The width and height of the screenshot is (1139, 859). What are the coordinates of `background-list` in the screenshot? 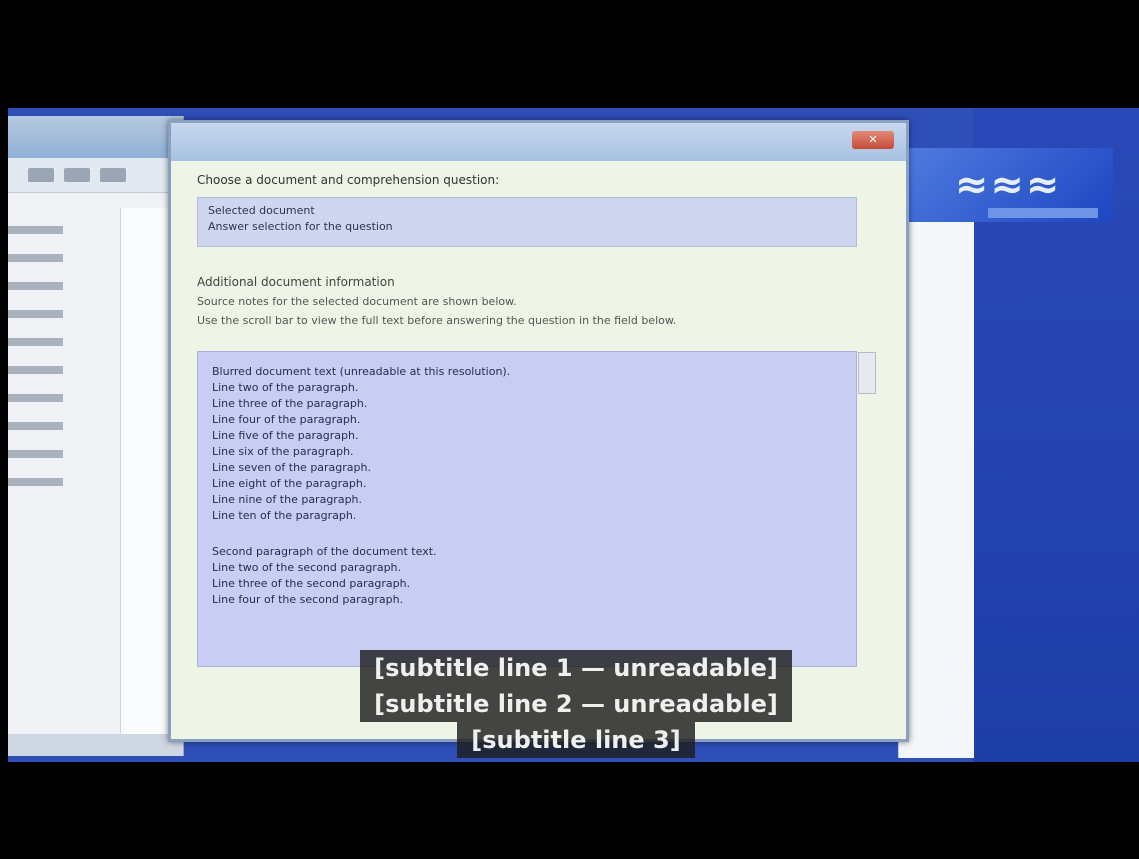 It's located at (63, 346).